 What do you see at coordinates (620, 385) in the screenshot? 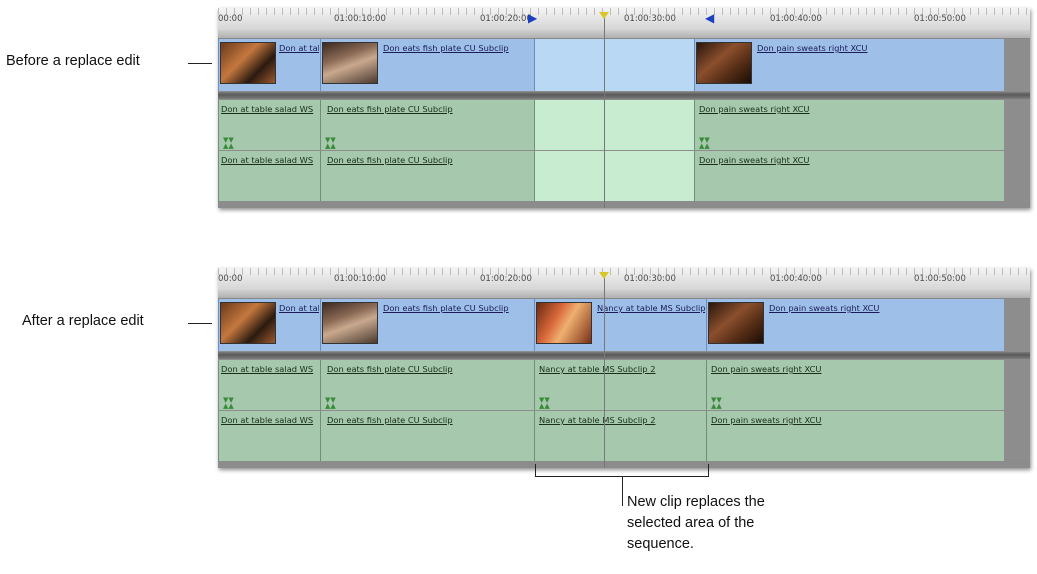
I see `audio-clip: Nancy at table MS Subclip 2 ▼▼ ▲▲` at bounding box center [620, 385].